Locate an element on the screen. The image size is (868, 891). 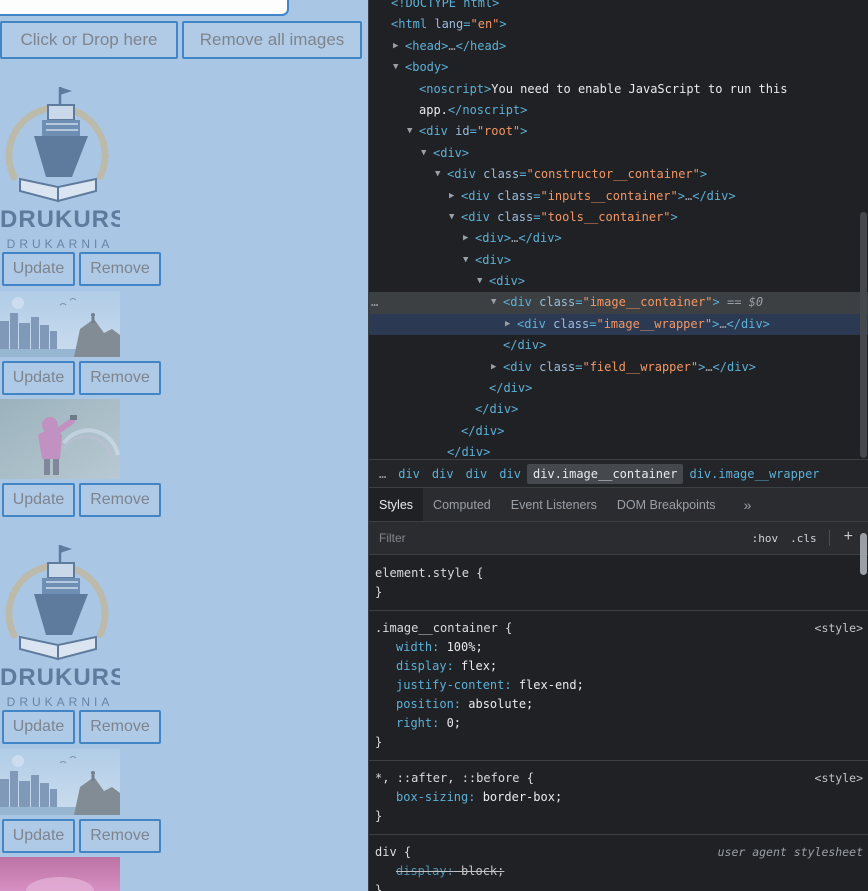
css-selector: .image__container is located at coordinates (436, 628).